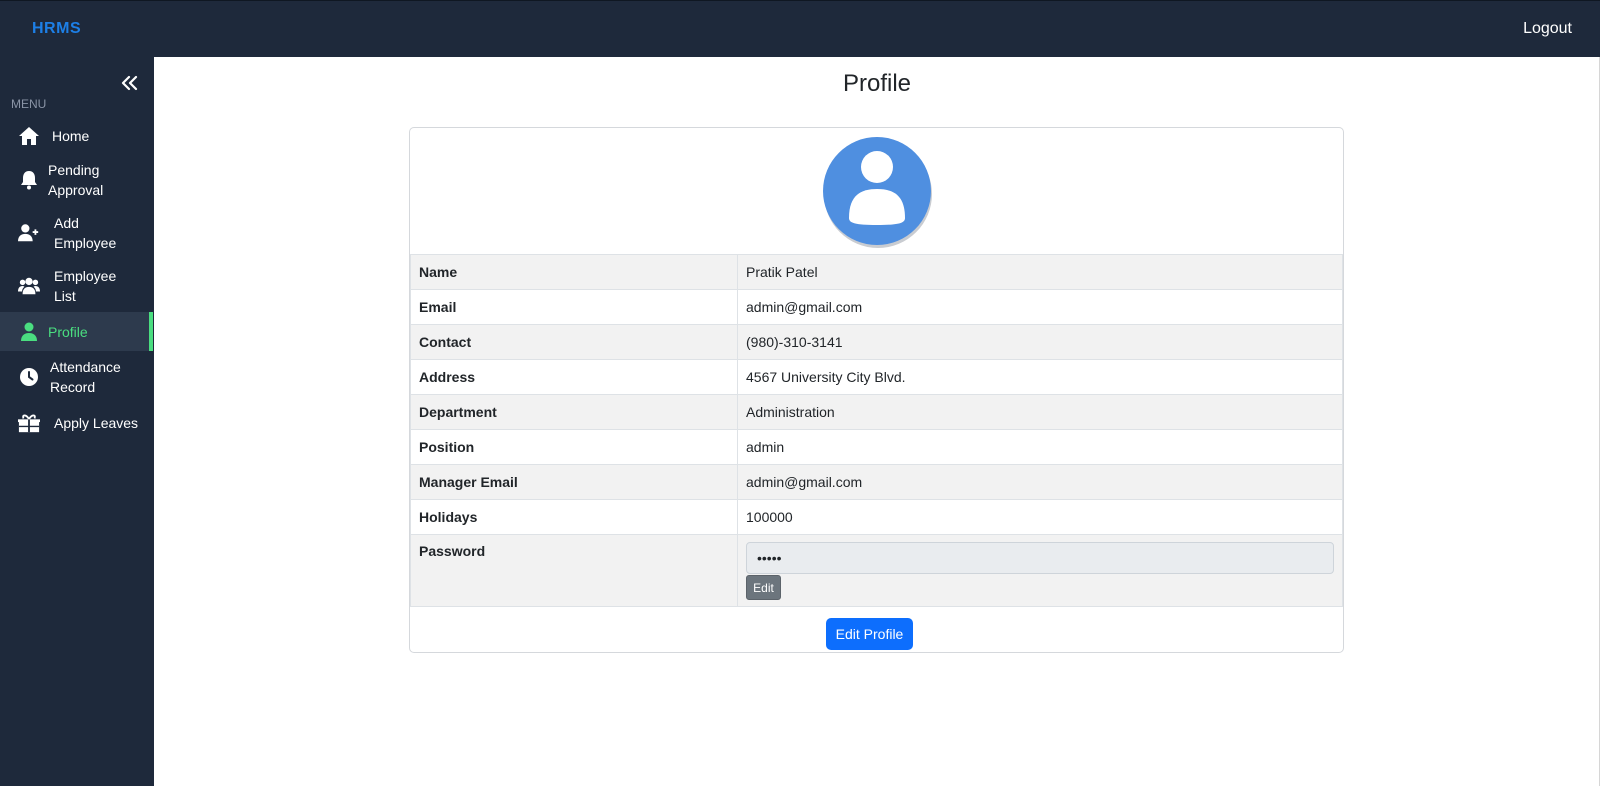 The width and height of the screenshot is (1600, 786). I want to click on avatar-section, so click(876, 191).